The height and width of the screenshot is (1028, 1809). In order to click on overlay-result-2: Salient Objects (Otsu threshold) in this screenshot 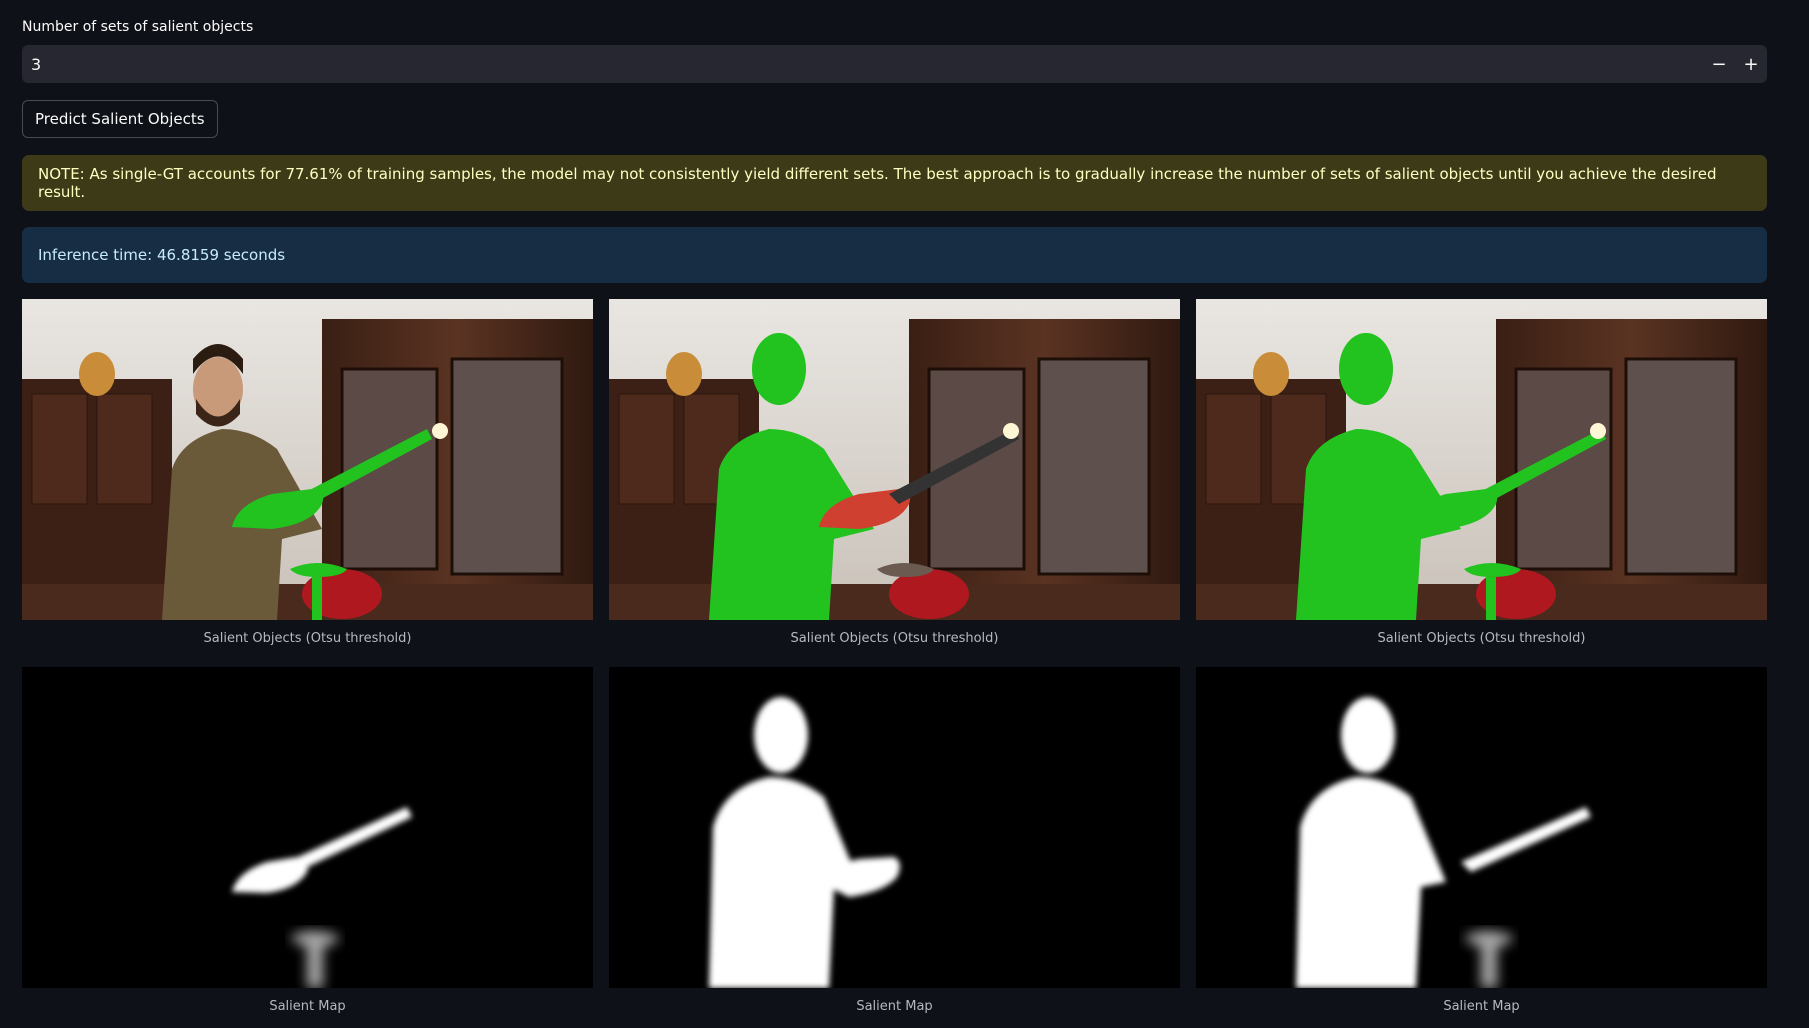, I will do `click(894, 472)`.